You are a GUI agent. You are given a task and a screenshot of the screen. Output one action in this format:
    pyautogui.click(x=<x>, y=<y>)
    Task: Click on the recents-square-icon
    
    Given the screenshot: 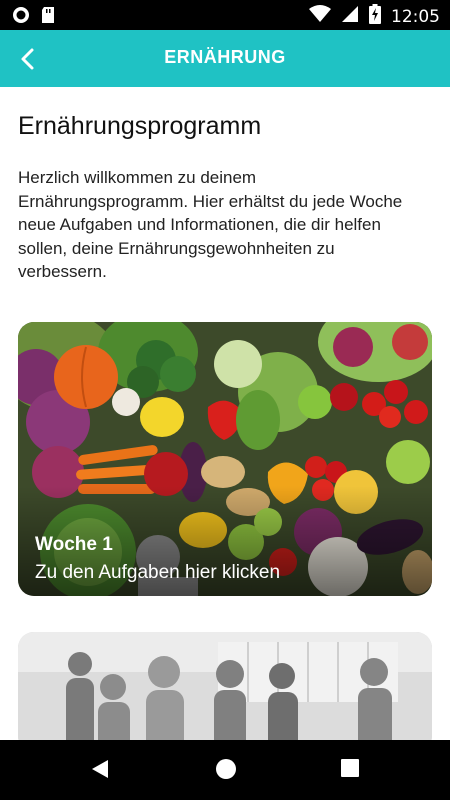 What is the action you would take?
    pyautogui.click(x=350, y=768)
    